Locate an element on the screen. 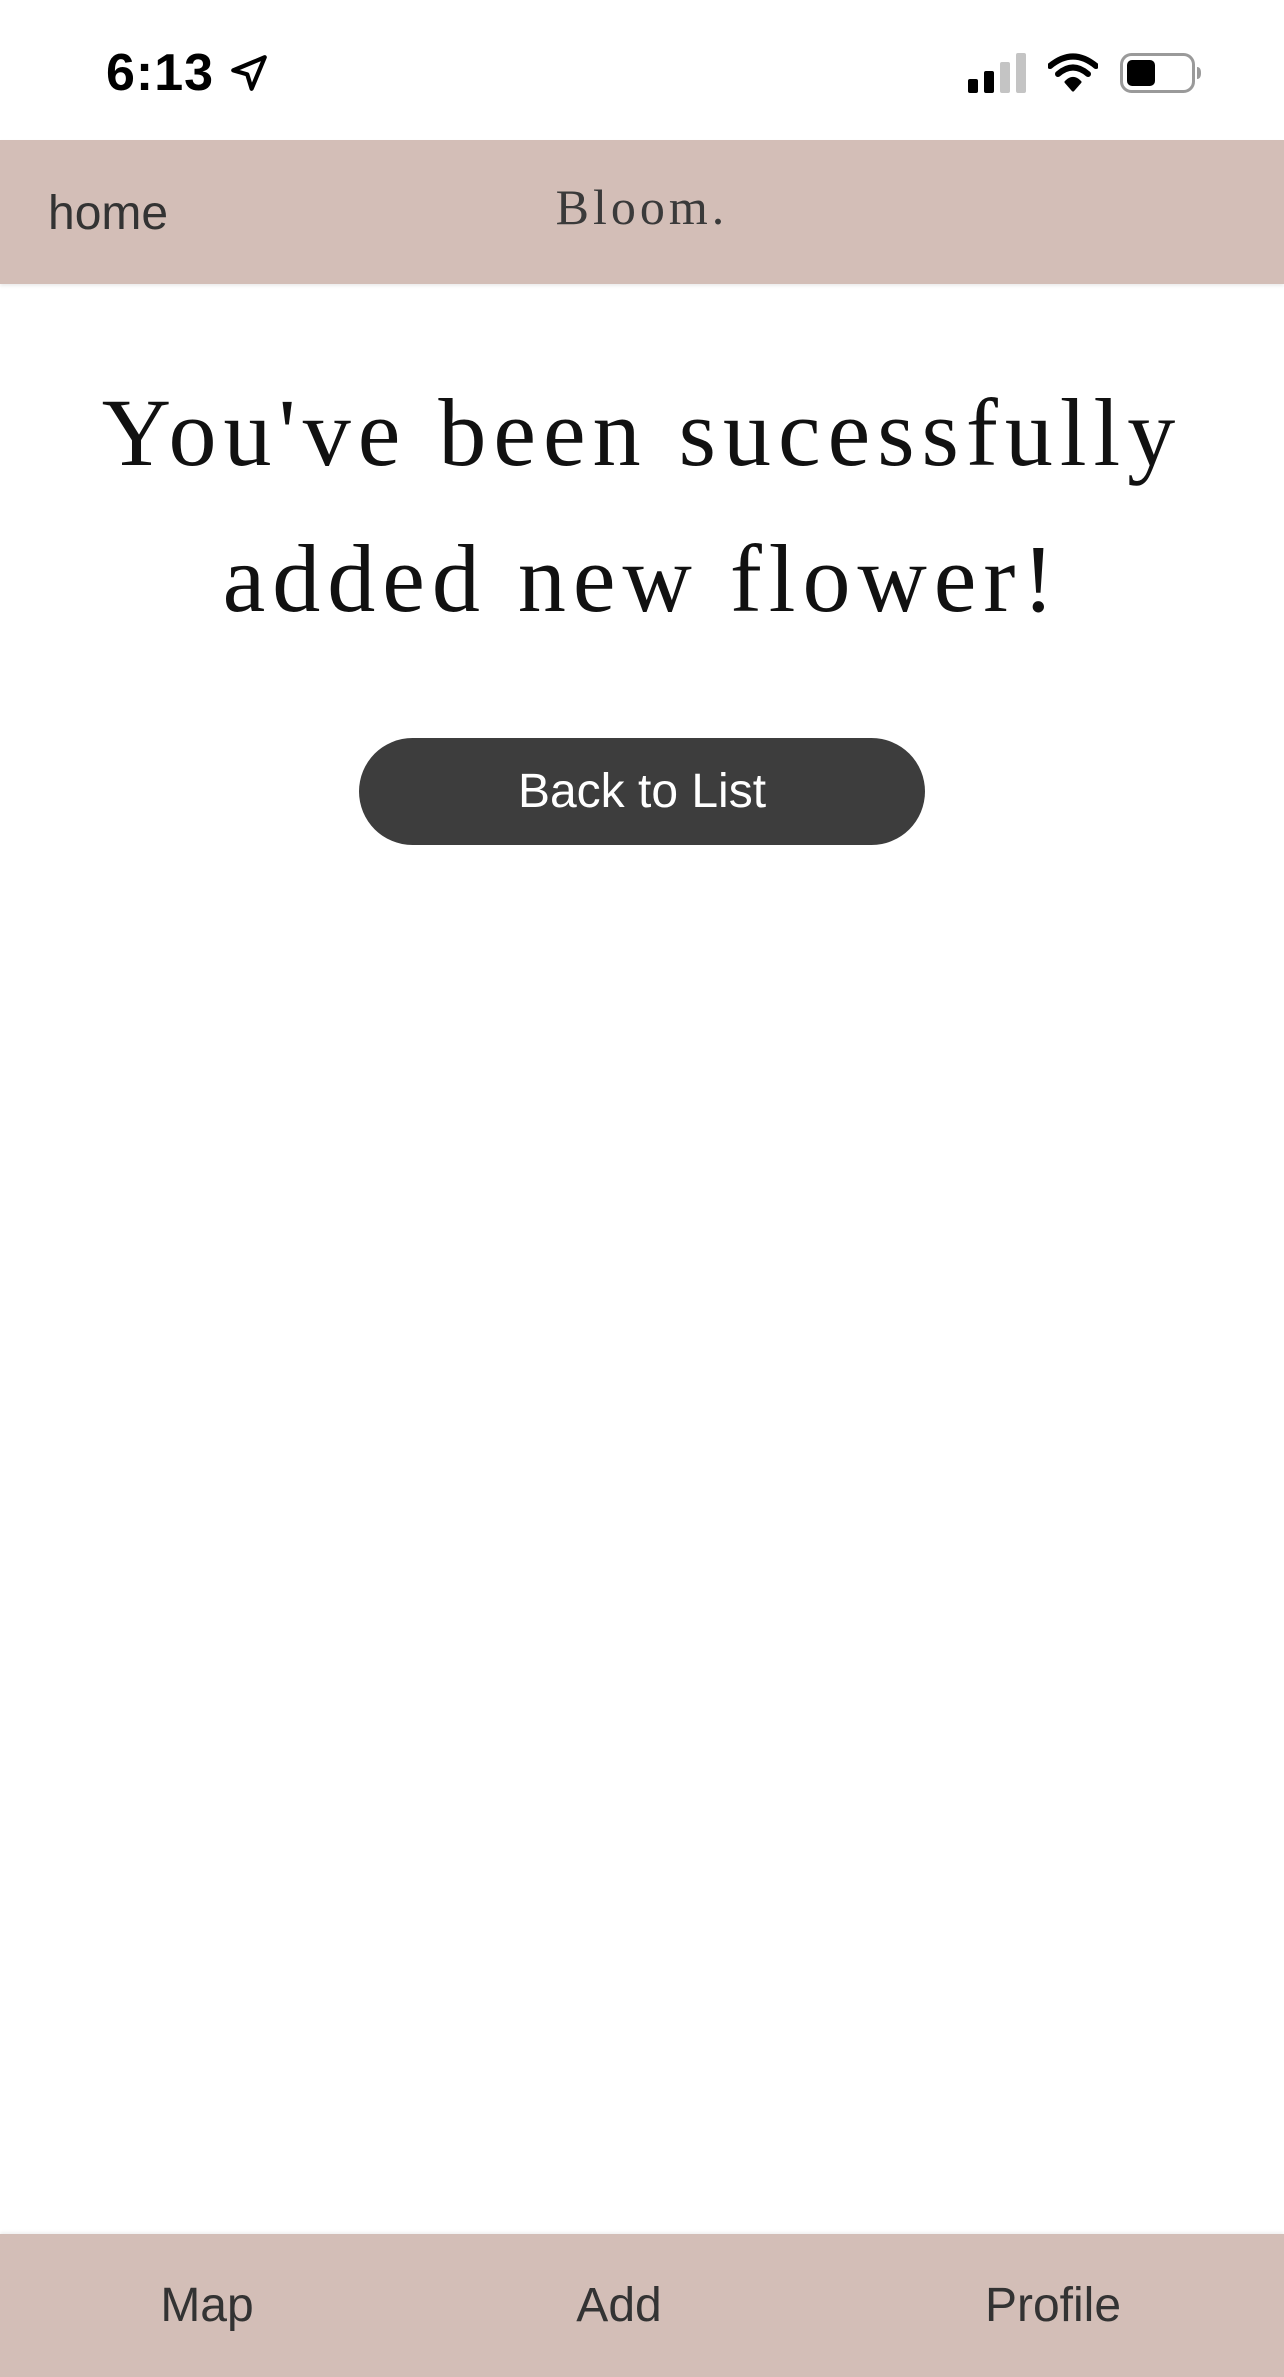  bottom-tab-bar: Map Add Profile is located at coordinates (642, 2305).